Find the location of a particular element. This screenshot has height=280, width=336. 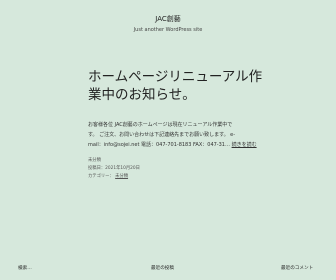

search-input is located at coordinates (36, 268).